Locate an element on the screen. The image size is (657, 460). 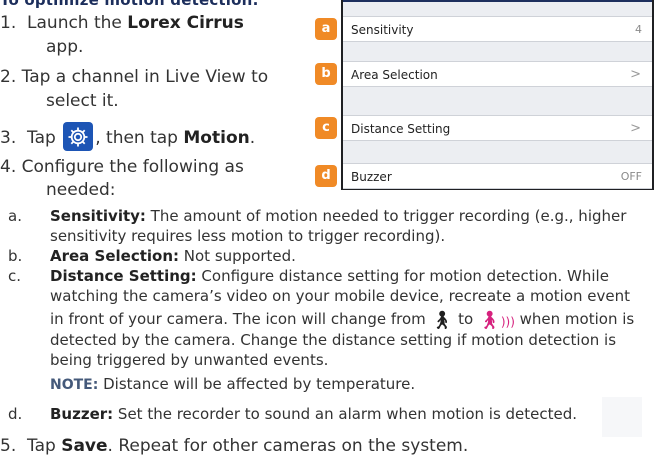
note-label: NOTE: is located at coordinates (74, 385).